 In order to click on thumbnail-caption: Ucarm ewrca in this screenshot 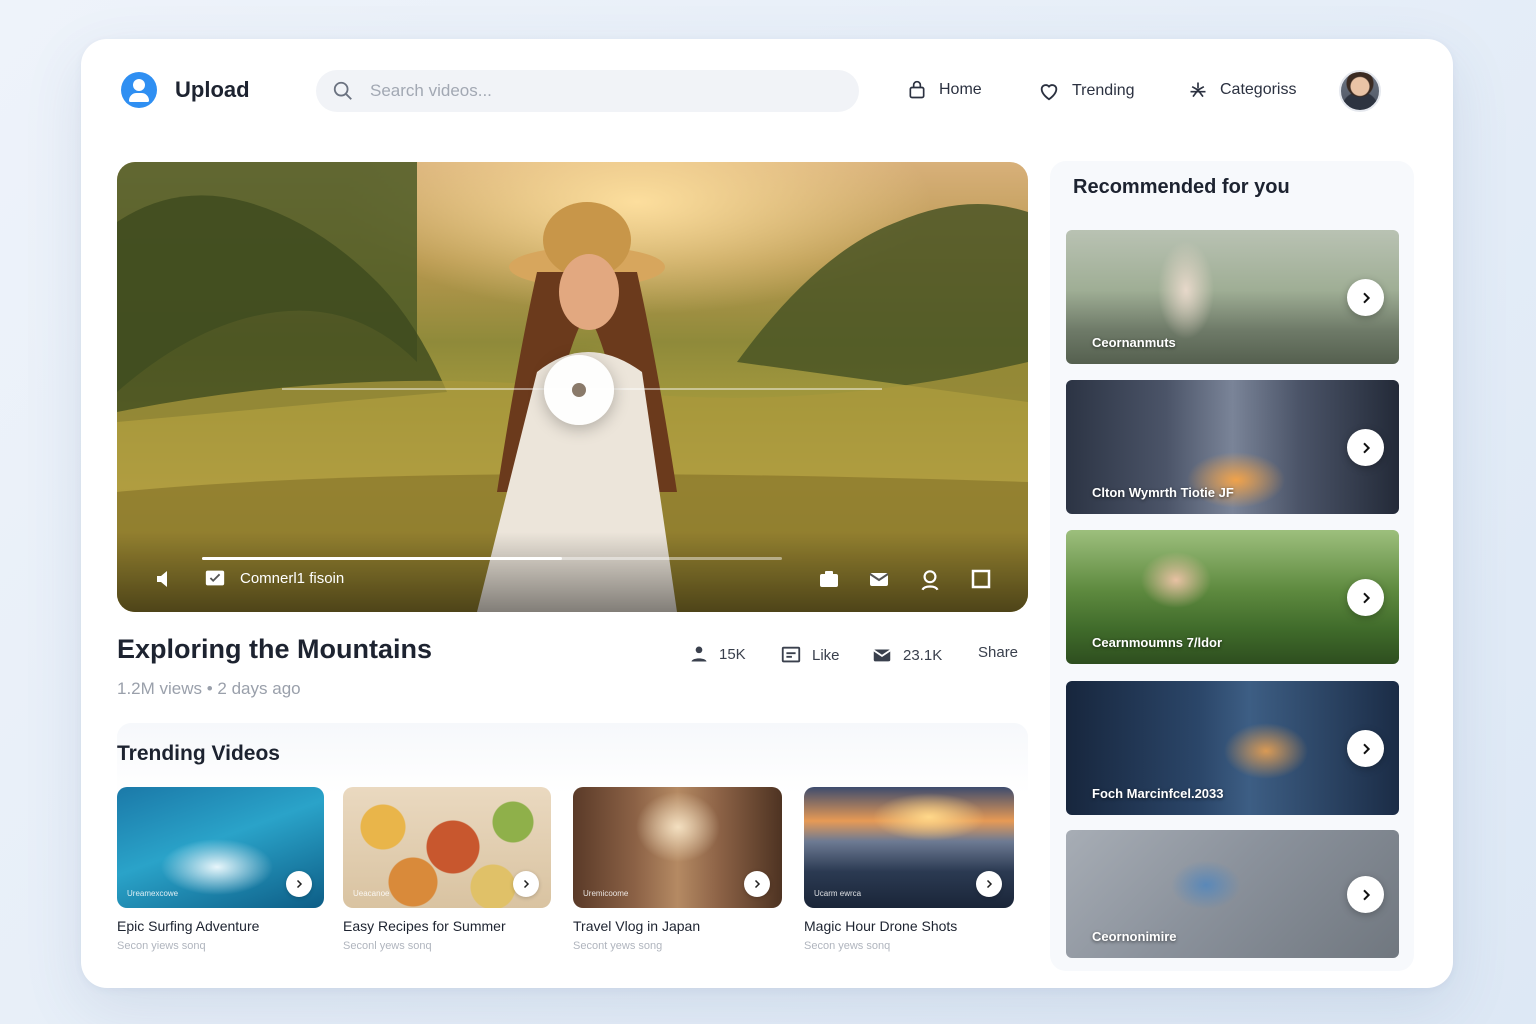, I will do `click(838, 893)`.